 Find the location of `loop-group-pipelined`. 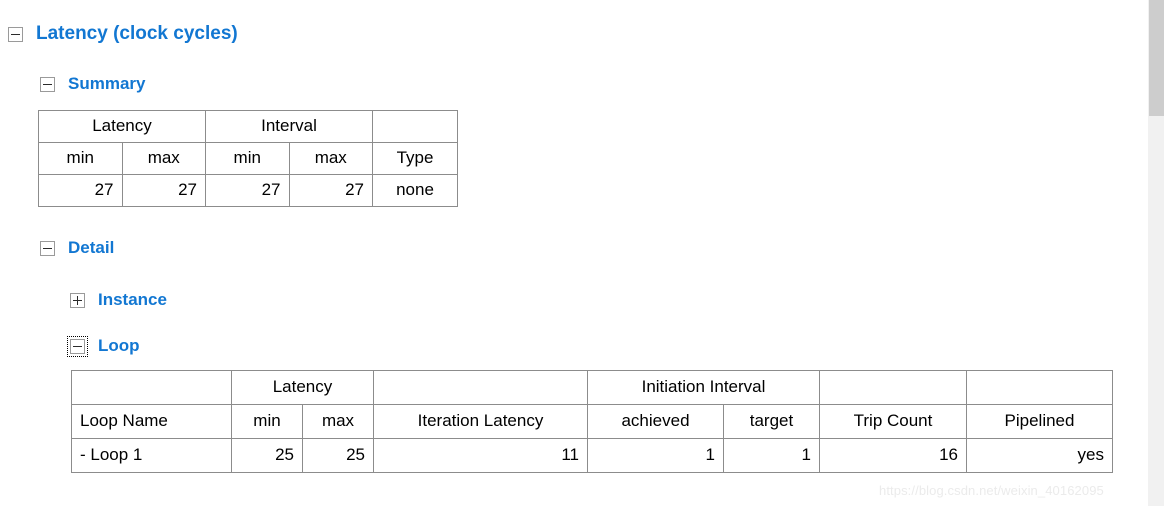

loop-group-pipelined is located at coordinates (1039, 387).